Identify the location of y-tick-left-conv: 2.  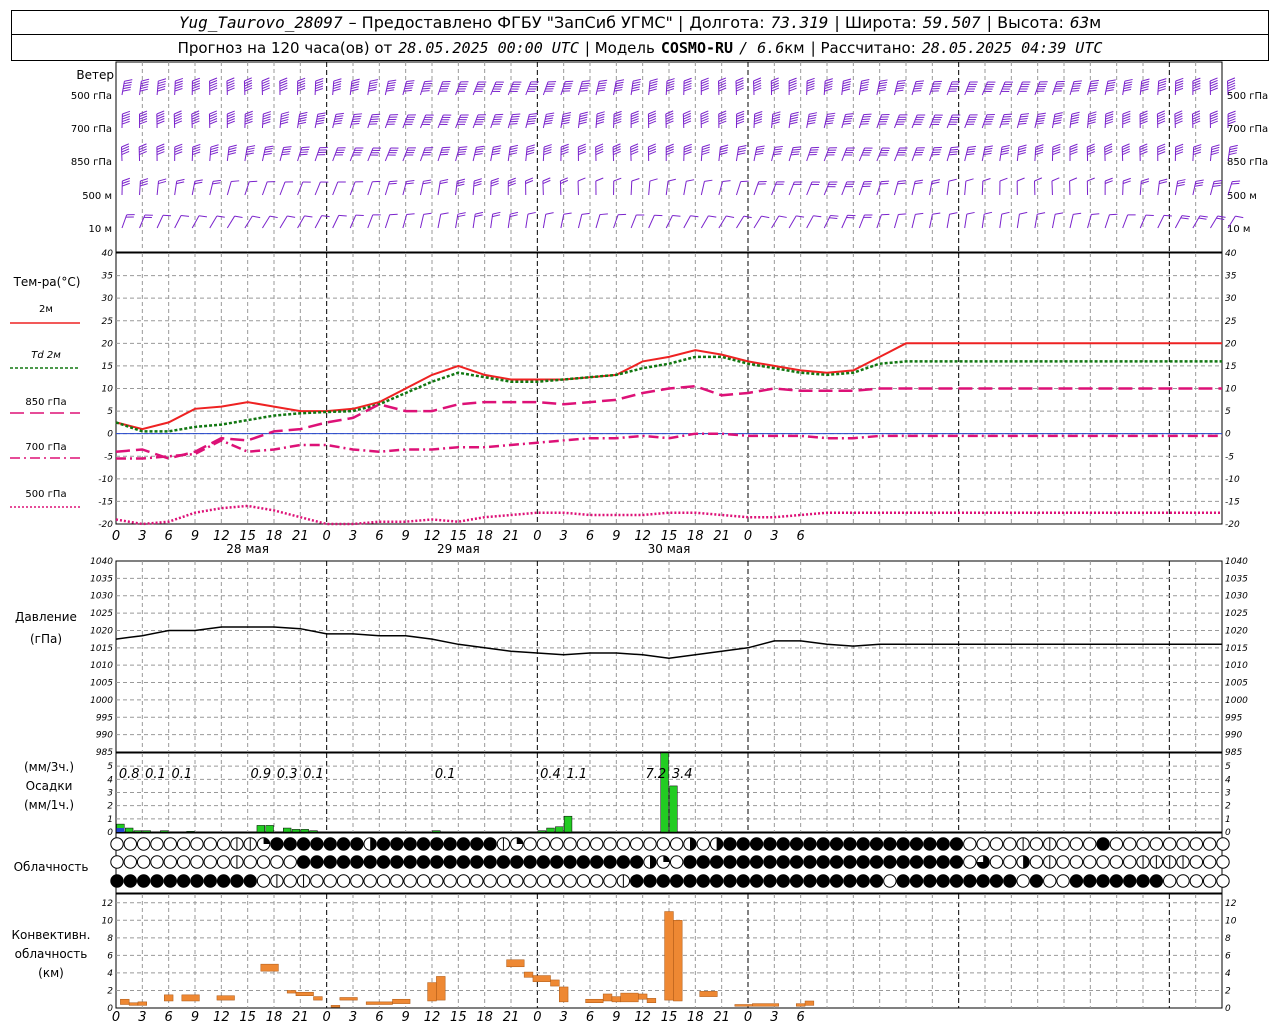
(110, 991).